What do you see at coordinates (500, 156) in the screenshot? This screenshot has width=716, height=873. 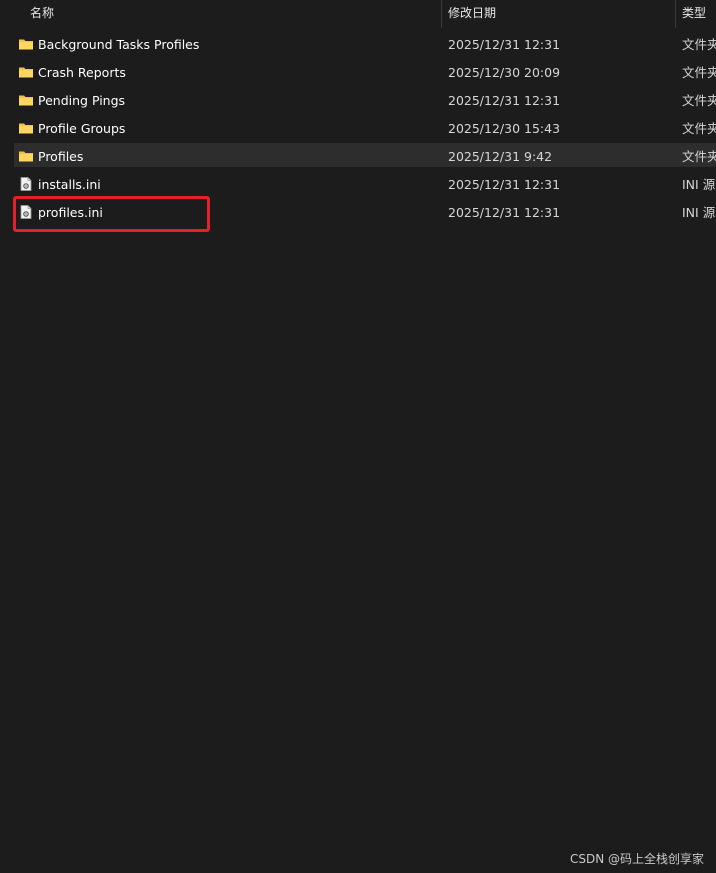 I see `file-date: 2025/12/31 9:42` at bounding box center [500, 156].